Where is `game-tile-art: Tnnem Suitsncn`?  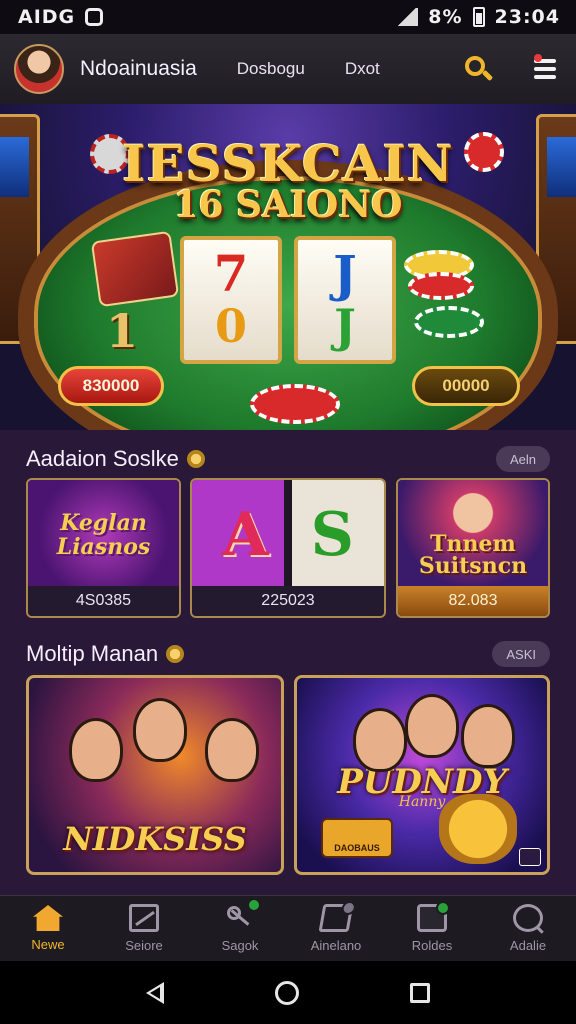
game-tile-art: Tnnem Suitsncn is located at coordinates (473, 535).